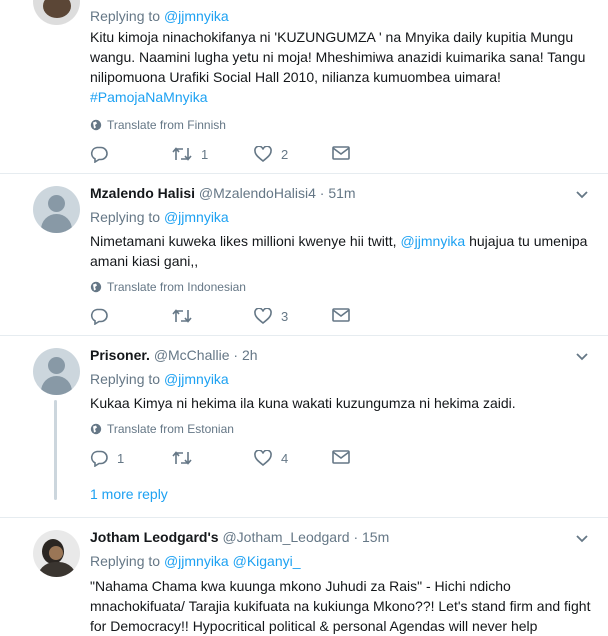 The width and height of the screenshot is (608, 636). What do you see at coordinates (168, 287) in the screenshot?
I see `translate-link: Translate from Indonesian` at bounding box center [168, 287].